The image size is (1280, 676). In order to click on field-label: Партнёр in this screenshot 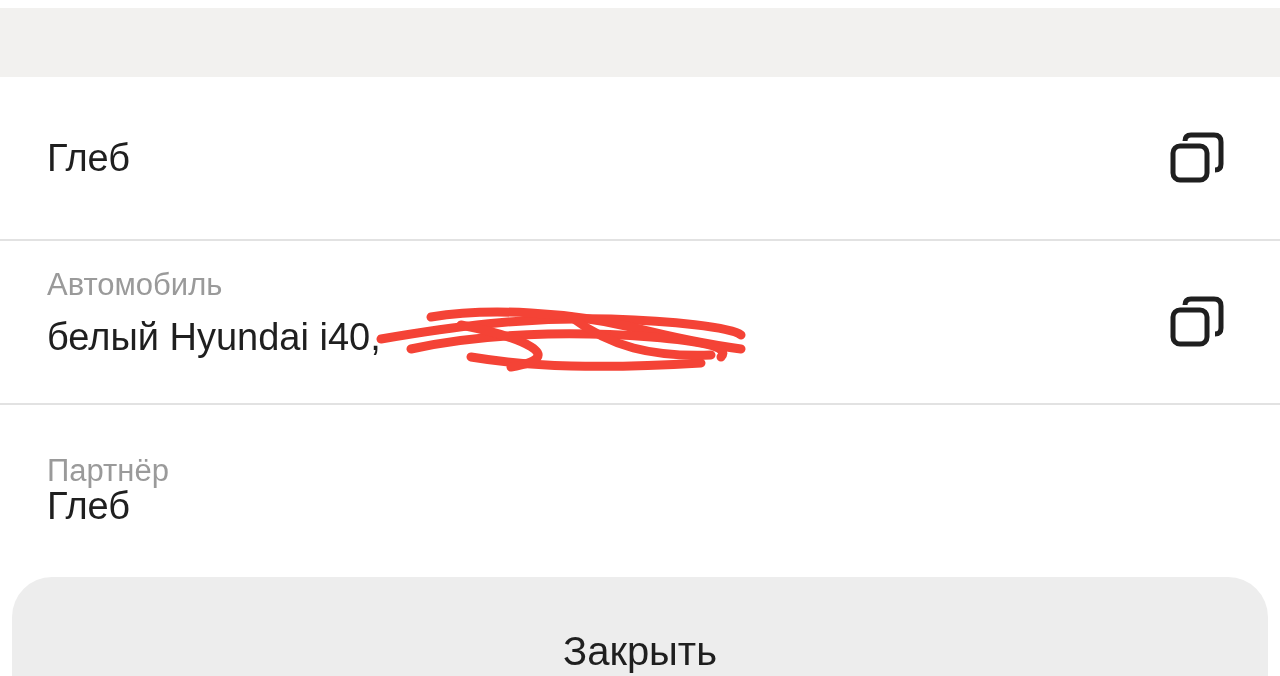, I will do `click(108, 471)`.